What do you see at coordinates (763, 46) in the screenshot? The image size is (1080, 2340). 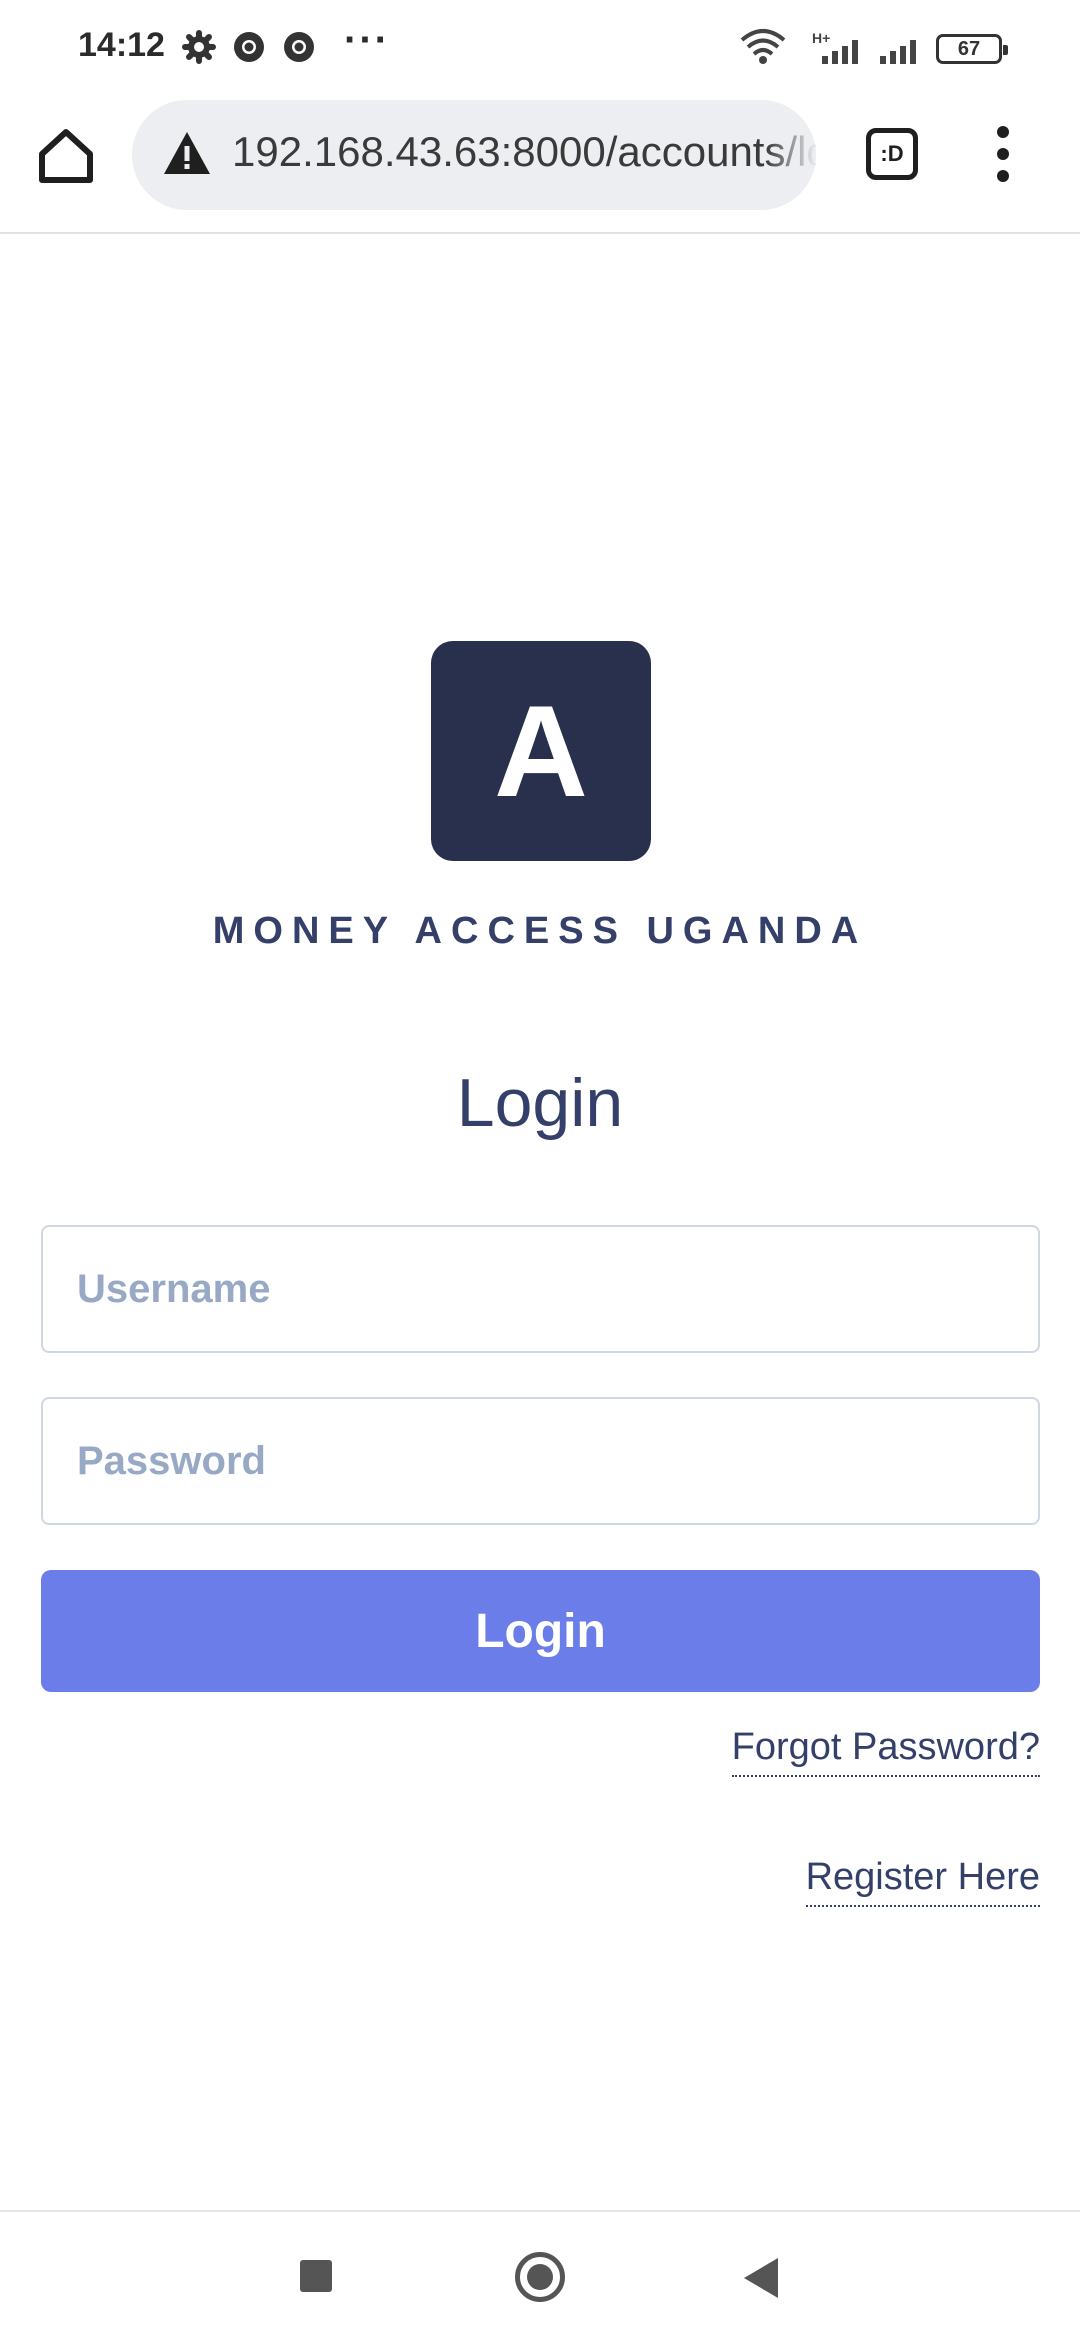 I see `wifi-icon` at bounding box center [763, 46].